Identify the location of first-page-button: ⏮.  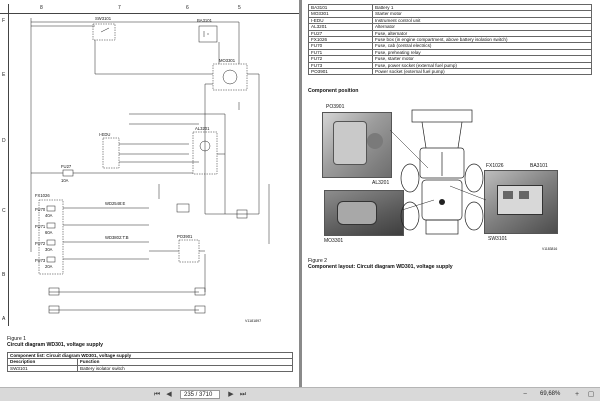
(157, 394).